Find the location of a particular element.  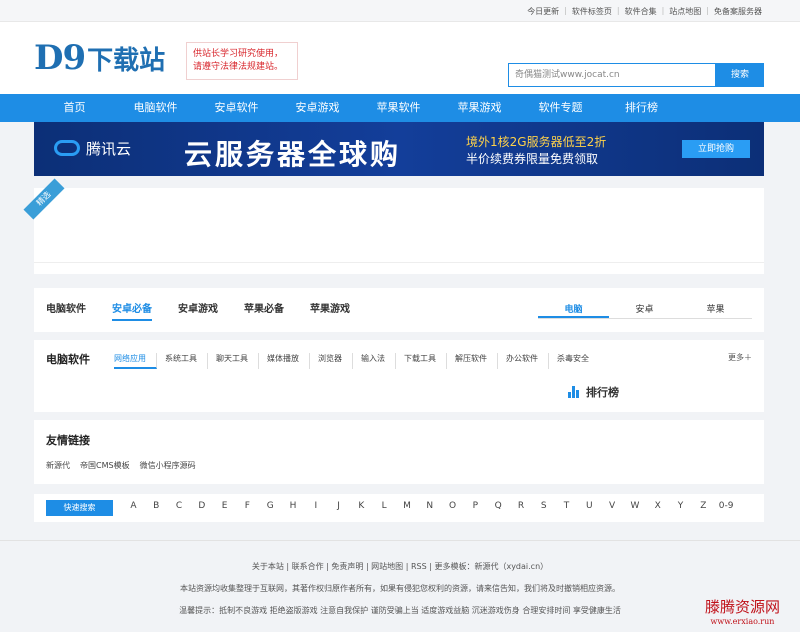

cat-media: 媒体播放 is located at coordinates (288, 361).